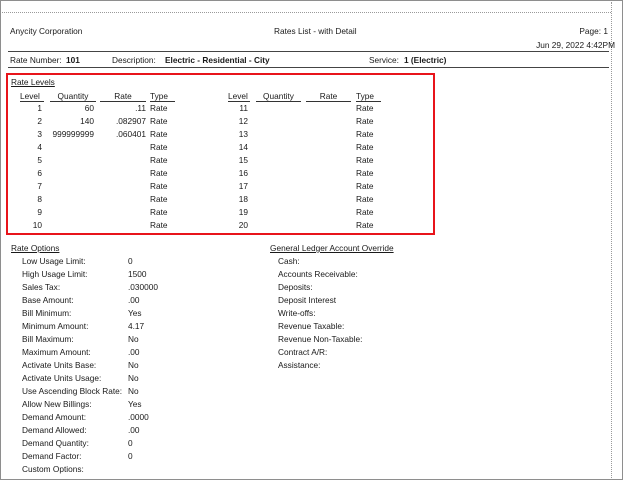  I want to click on gl-label: Cash:, so click(289, 261).